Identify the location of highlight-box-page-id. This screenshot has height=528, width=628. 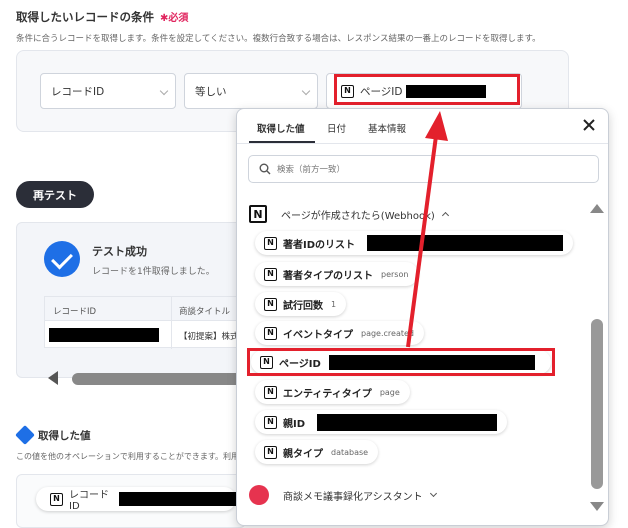
(401, 362).